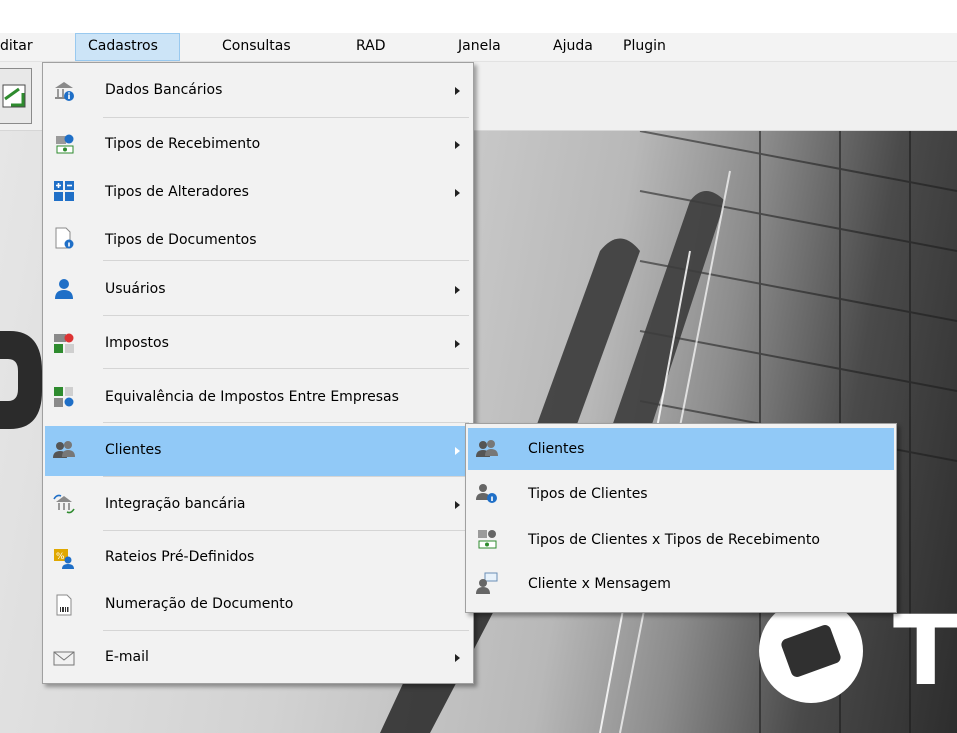 This screenshot has height=733, width=957. I want to click on menu-ajuda: Ajuda, so click(573, 47).